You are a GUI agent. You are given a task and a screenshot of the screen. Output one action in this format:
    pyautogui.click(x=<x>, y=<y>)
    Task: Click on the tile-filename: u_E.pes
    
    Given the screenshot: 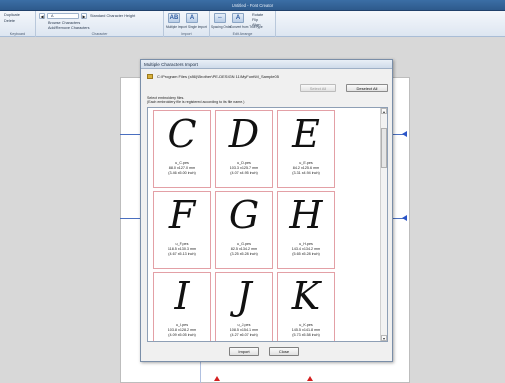 What is the action you would take?
    pyautogui.click(x=306, y=163)
    